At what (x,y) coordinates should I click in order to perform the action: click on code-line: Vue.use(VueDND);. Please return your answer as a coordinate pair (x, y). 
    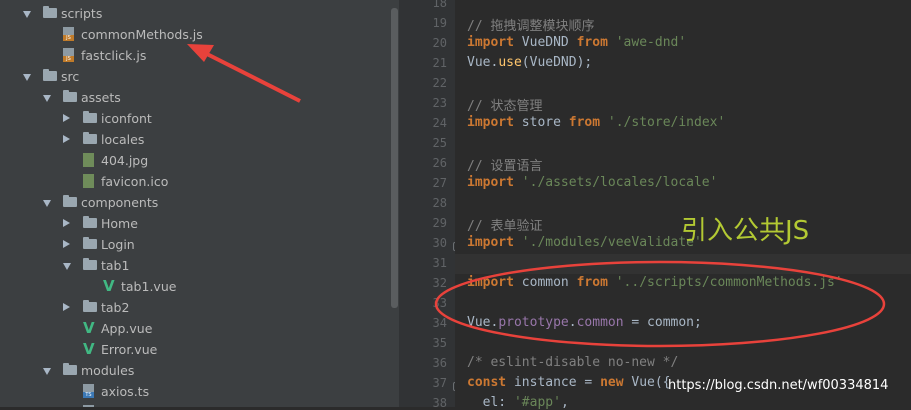
    Looking at the image, I should click on (529, 62).